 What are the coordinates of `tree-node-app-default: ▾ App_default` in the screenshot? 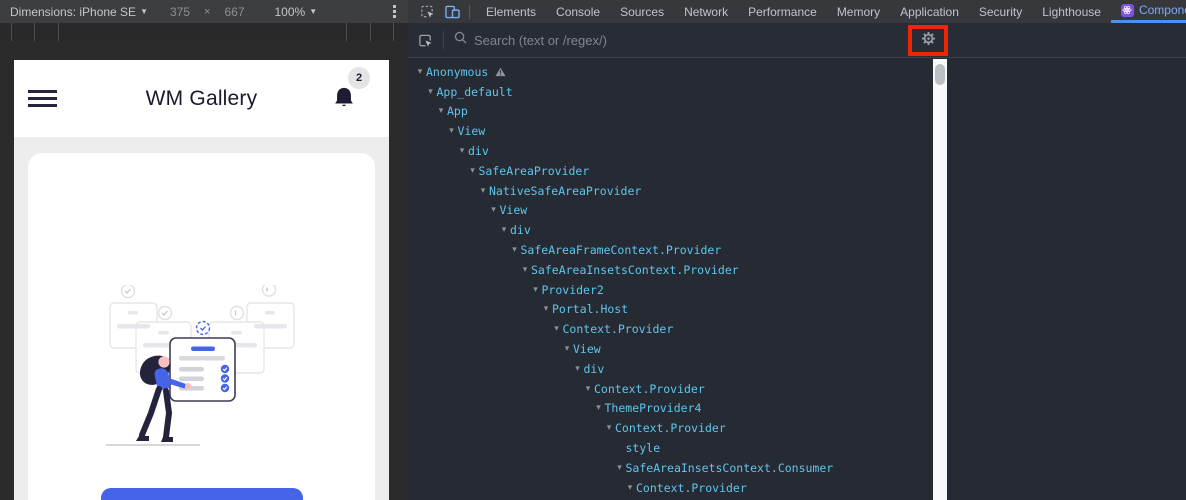 It's located at (670, 92).